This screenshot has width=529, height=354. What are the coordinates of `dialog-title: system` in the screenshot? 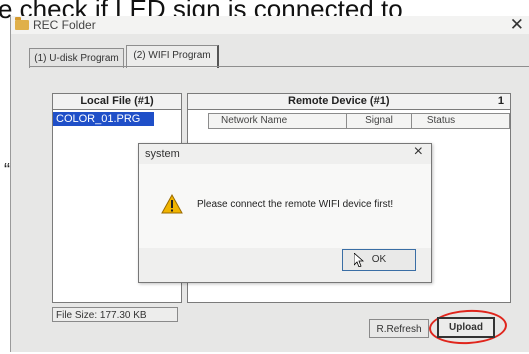 It's located at (162, 154).